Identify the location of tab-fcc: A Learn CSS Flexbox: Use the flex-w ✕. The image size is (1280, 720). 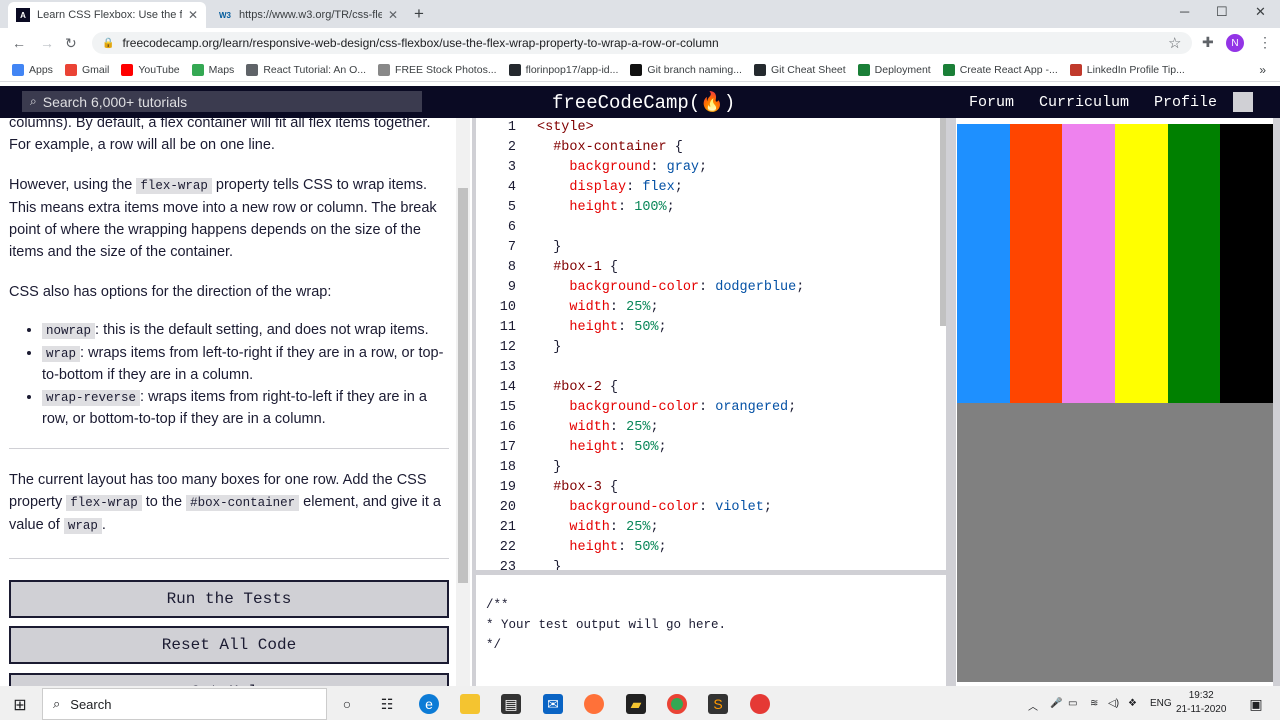
(107, 15).